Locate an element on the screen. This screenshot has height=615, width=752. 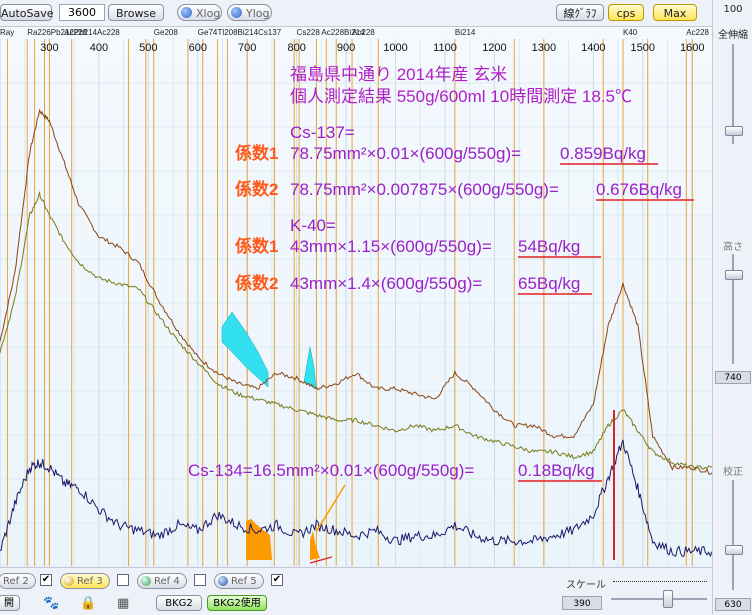
cs137-coef1-result: 0.859Bq/kg is located at coordinates (603, 153).